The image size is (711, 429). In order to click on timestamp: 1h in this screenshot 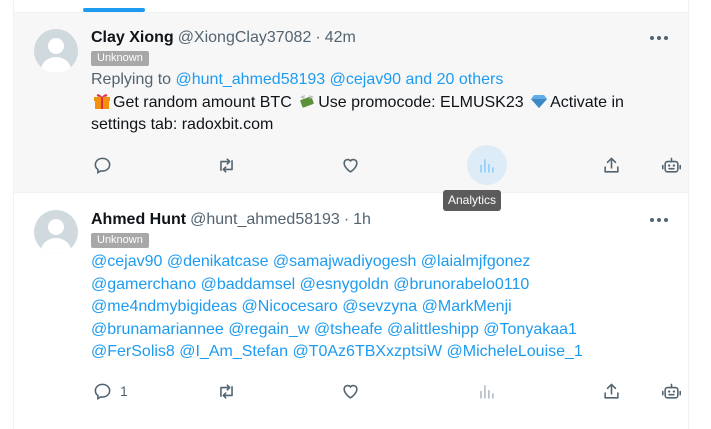, I will do `click(362, 220)`.